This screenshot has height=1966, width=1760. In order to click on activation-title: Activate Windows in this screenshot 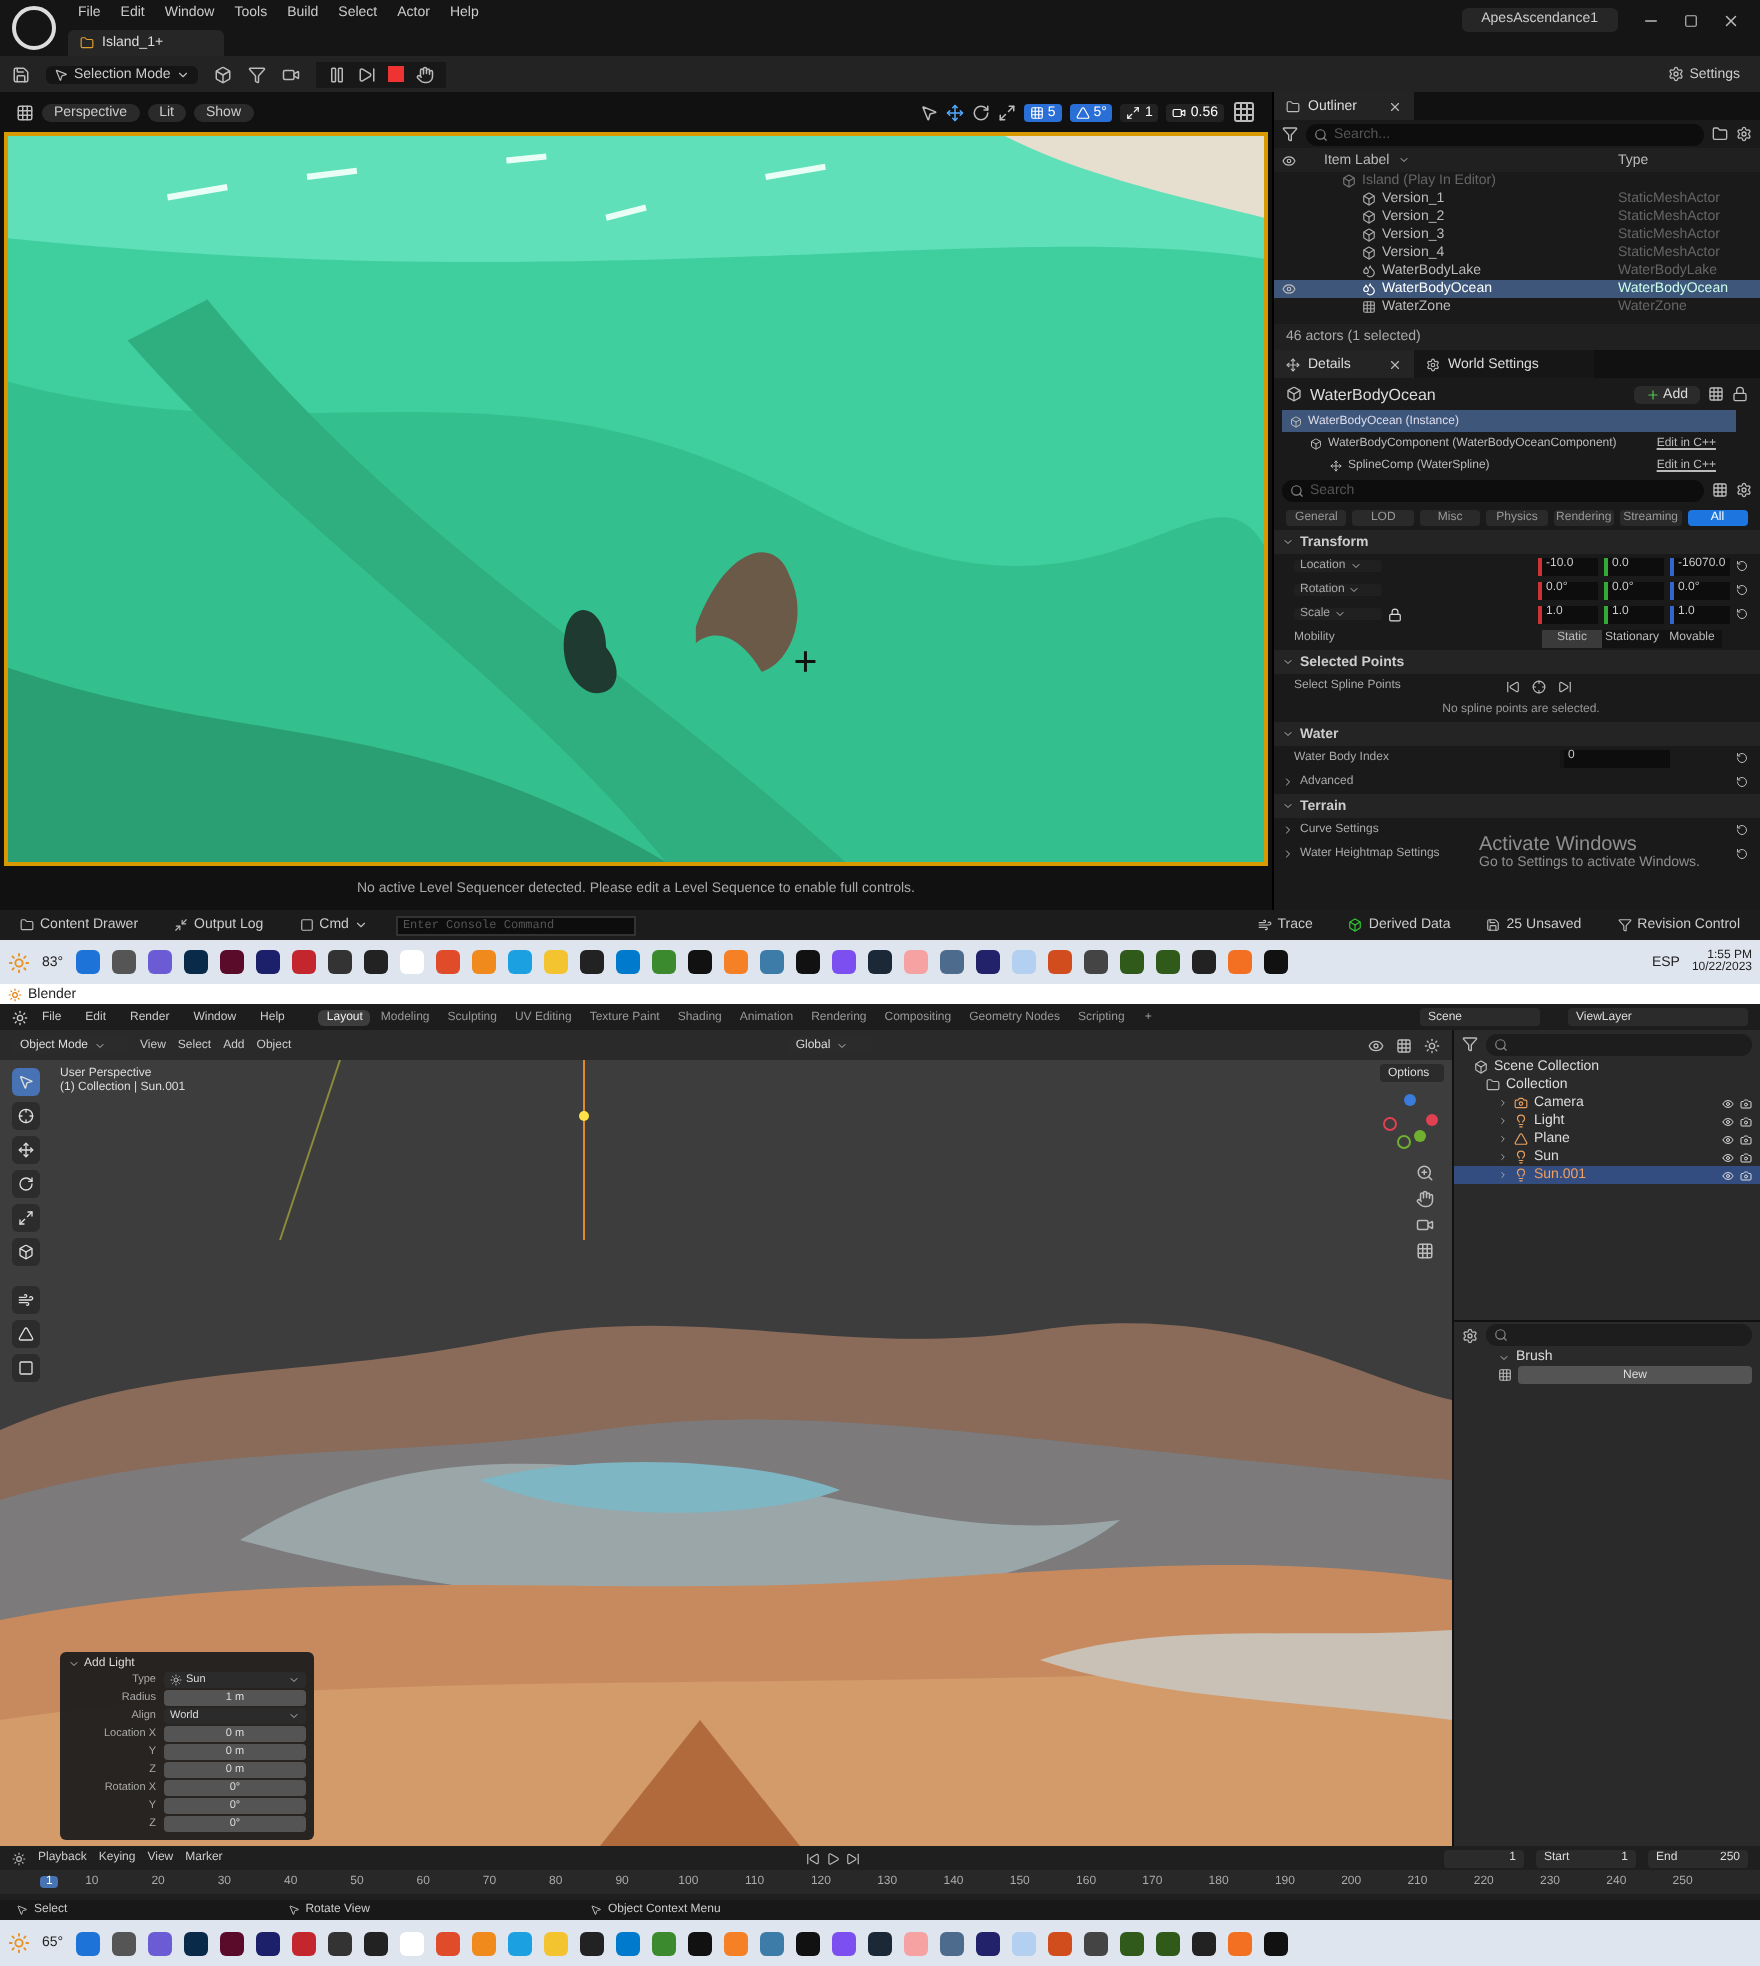, I will do `click(1559, 845)`.